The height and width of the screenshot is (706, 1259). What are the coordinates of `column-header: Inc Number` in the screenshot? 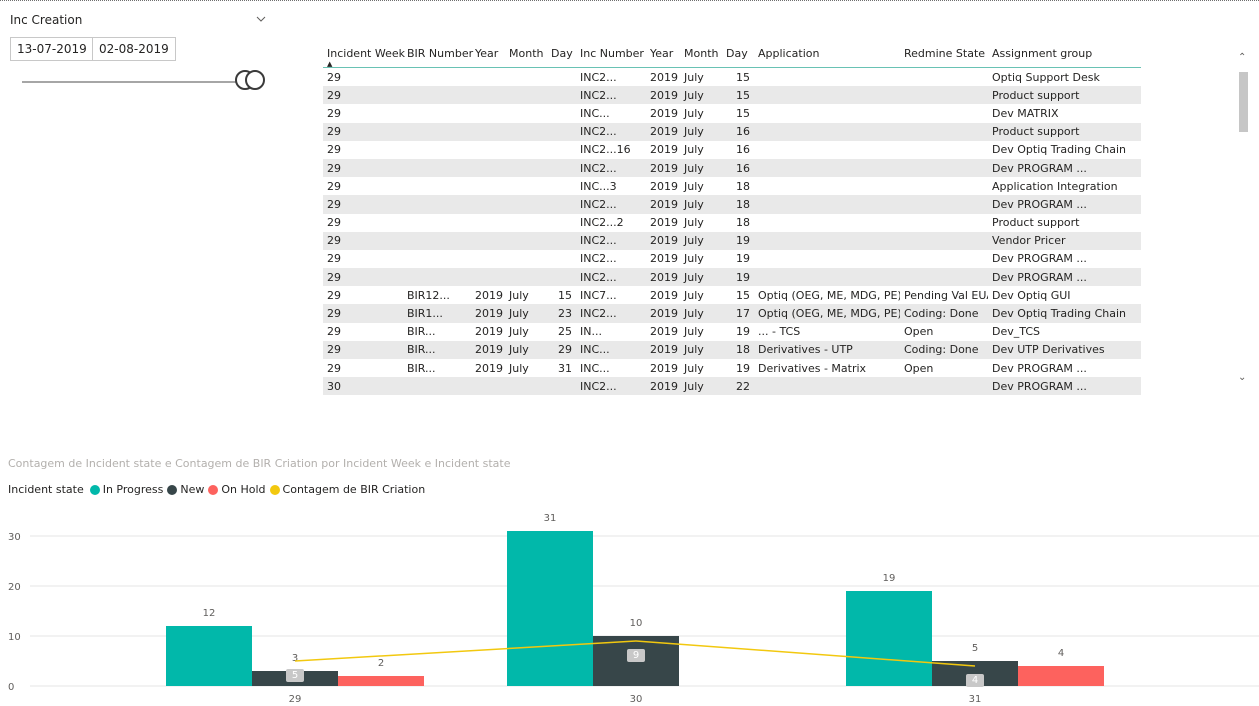 It's located at (611, 54).